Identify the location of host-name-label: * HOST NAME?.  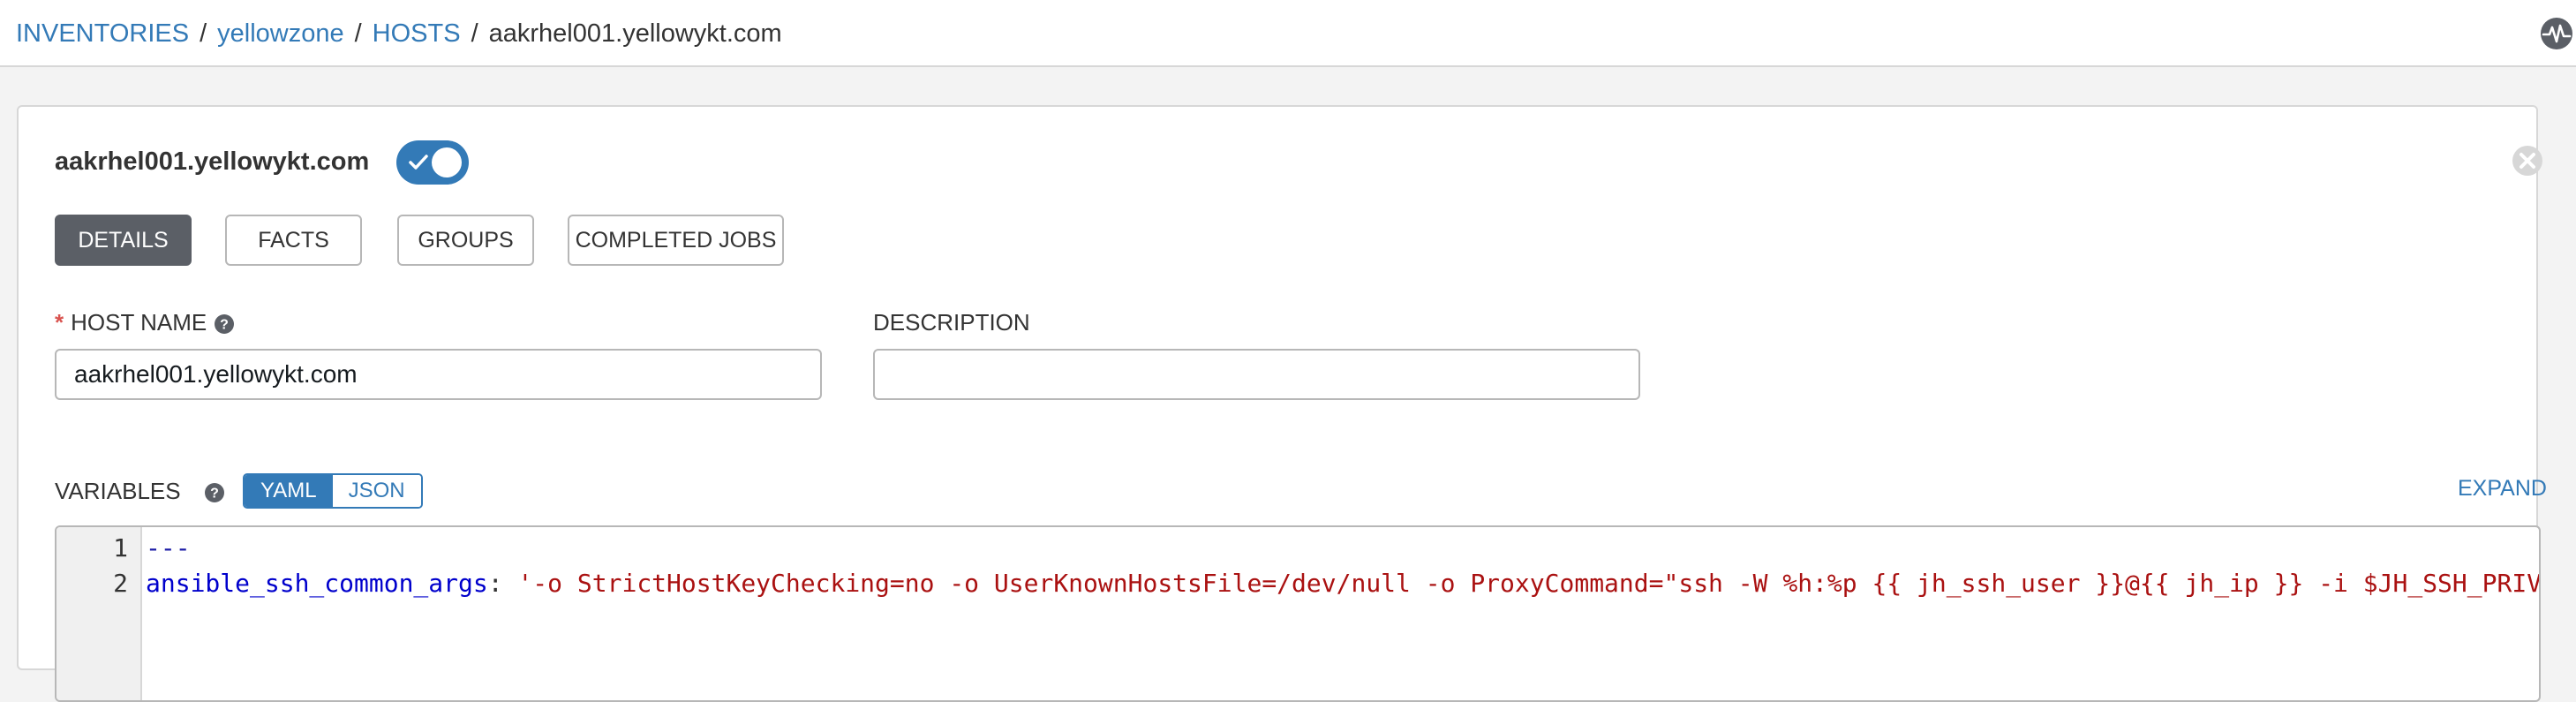
(145, 322).